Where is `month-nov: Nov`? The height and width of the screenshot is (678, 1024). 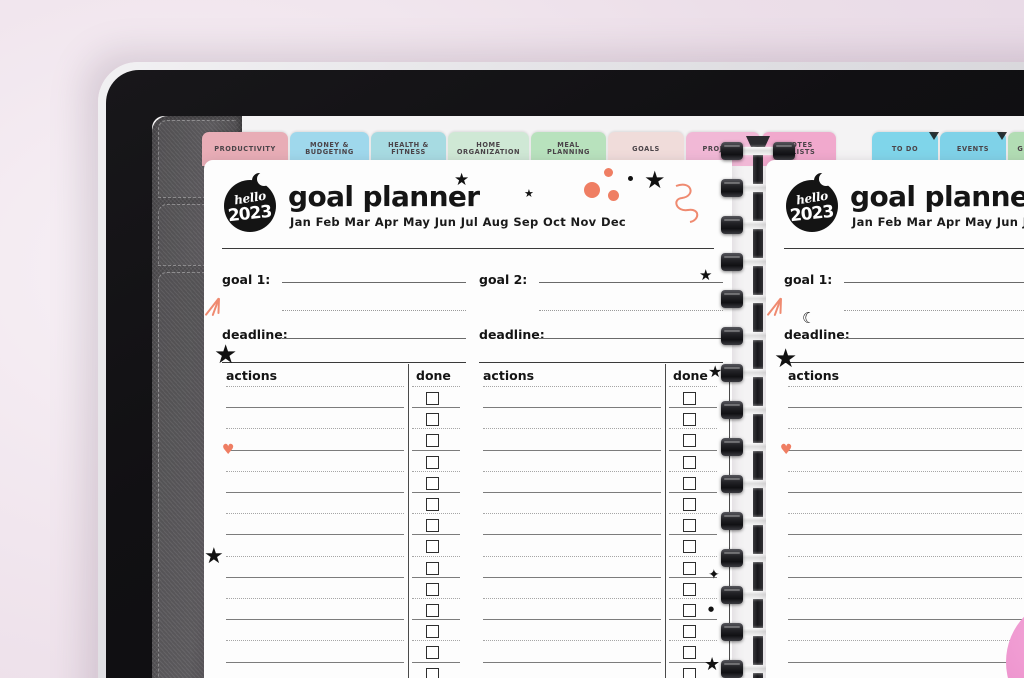 month-nov: Nov is located at coordinates (584, 222).